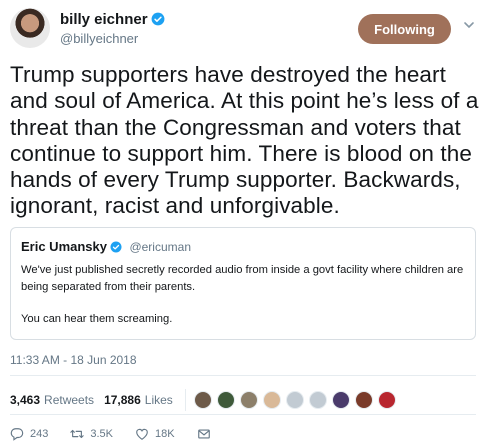 This screenshot has height=443, width=500. I want to click on reply-icon, so click(17, 434).